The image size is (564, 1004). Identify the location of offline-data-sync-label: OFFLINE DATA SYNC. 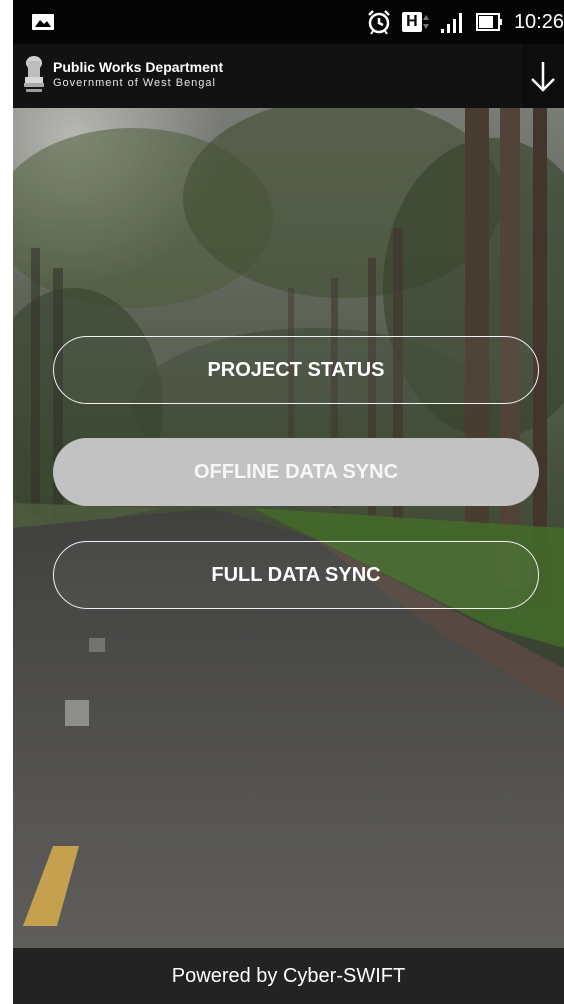
(296, 471).